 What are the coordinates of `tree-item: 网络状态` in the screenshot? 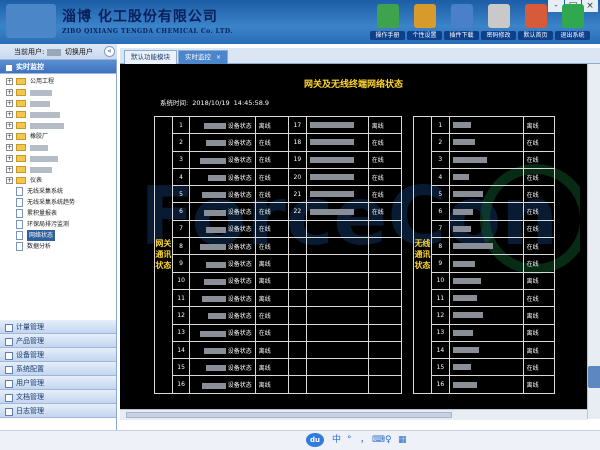 It's located at (58, 235).